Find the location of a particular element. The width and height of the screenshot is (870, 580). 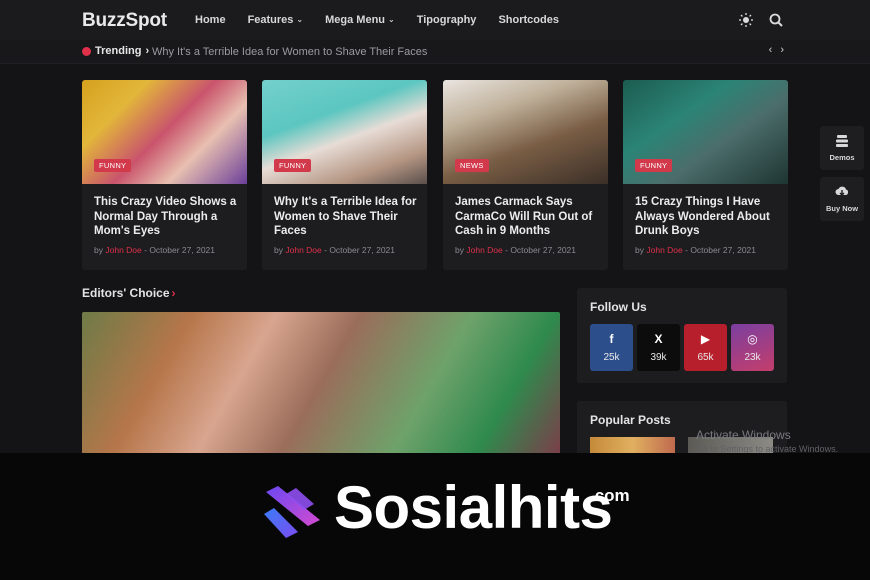

prev-arrow-icon: ‹ is located at coordinates (771, 50).